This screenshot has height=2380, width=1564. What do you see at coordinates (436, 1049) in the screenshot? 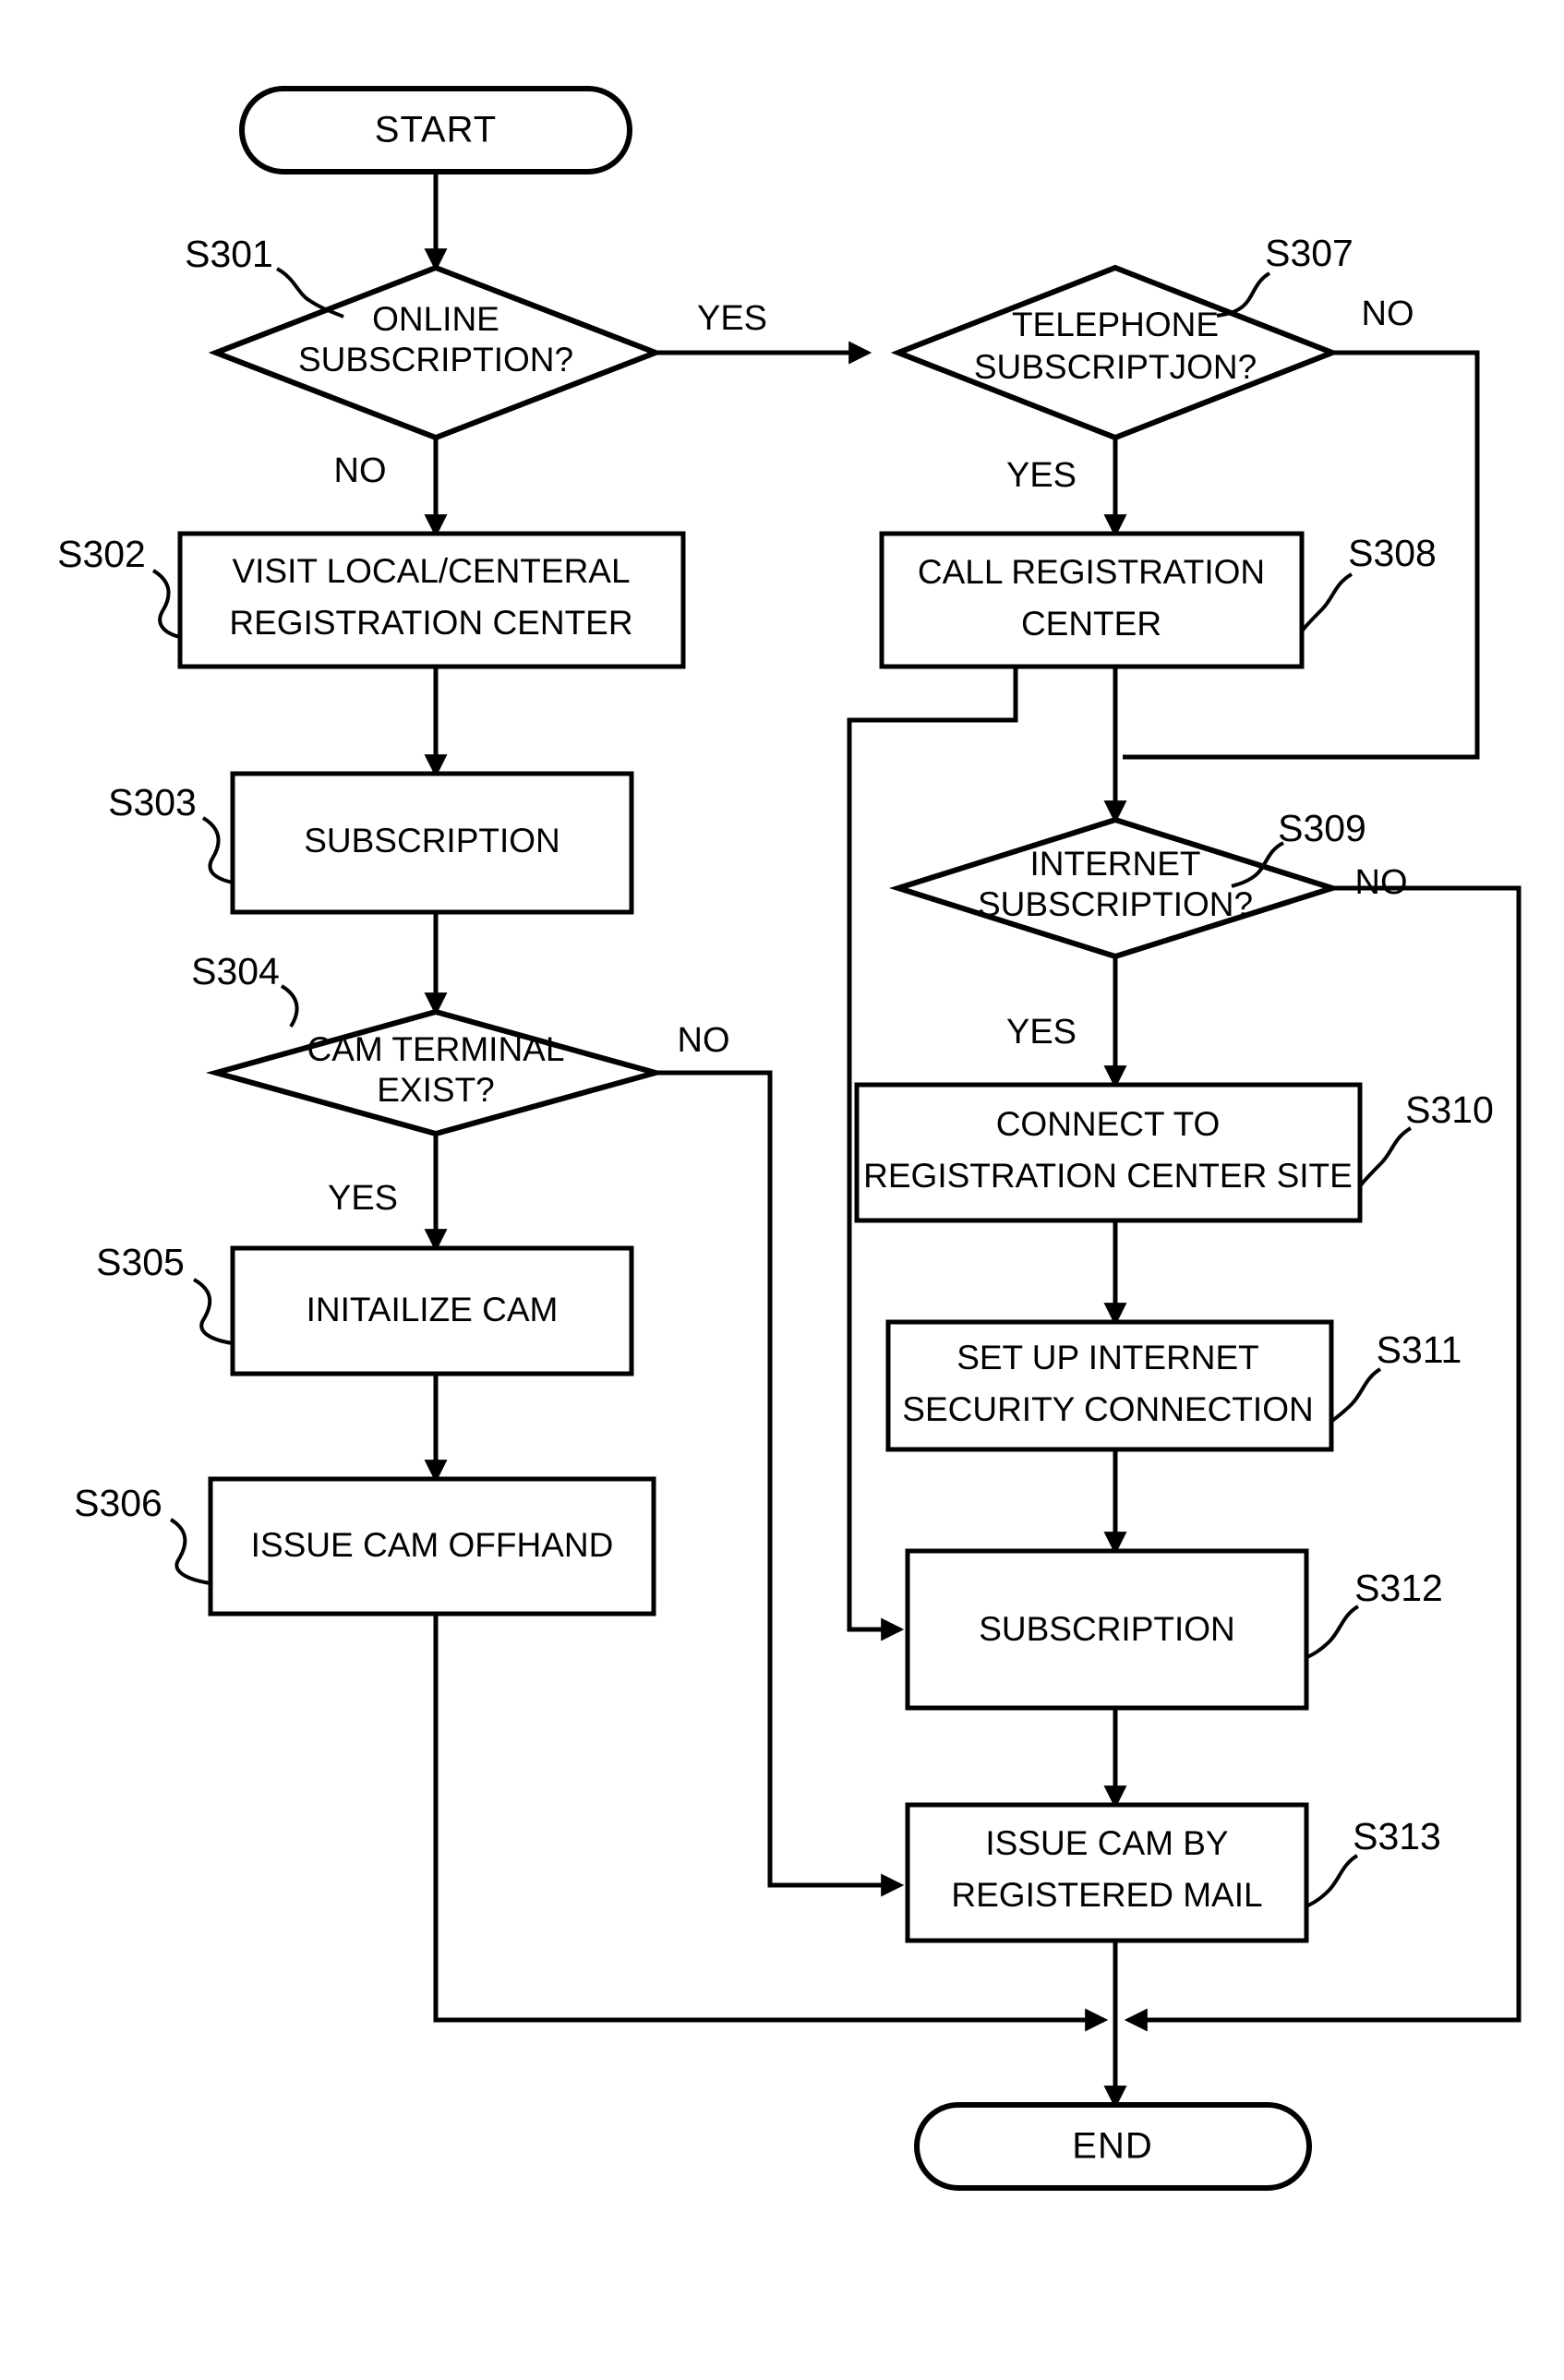
I see `s304-label-line1: CAM TERMINAL` at bounding box center [436, 1049].